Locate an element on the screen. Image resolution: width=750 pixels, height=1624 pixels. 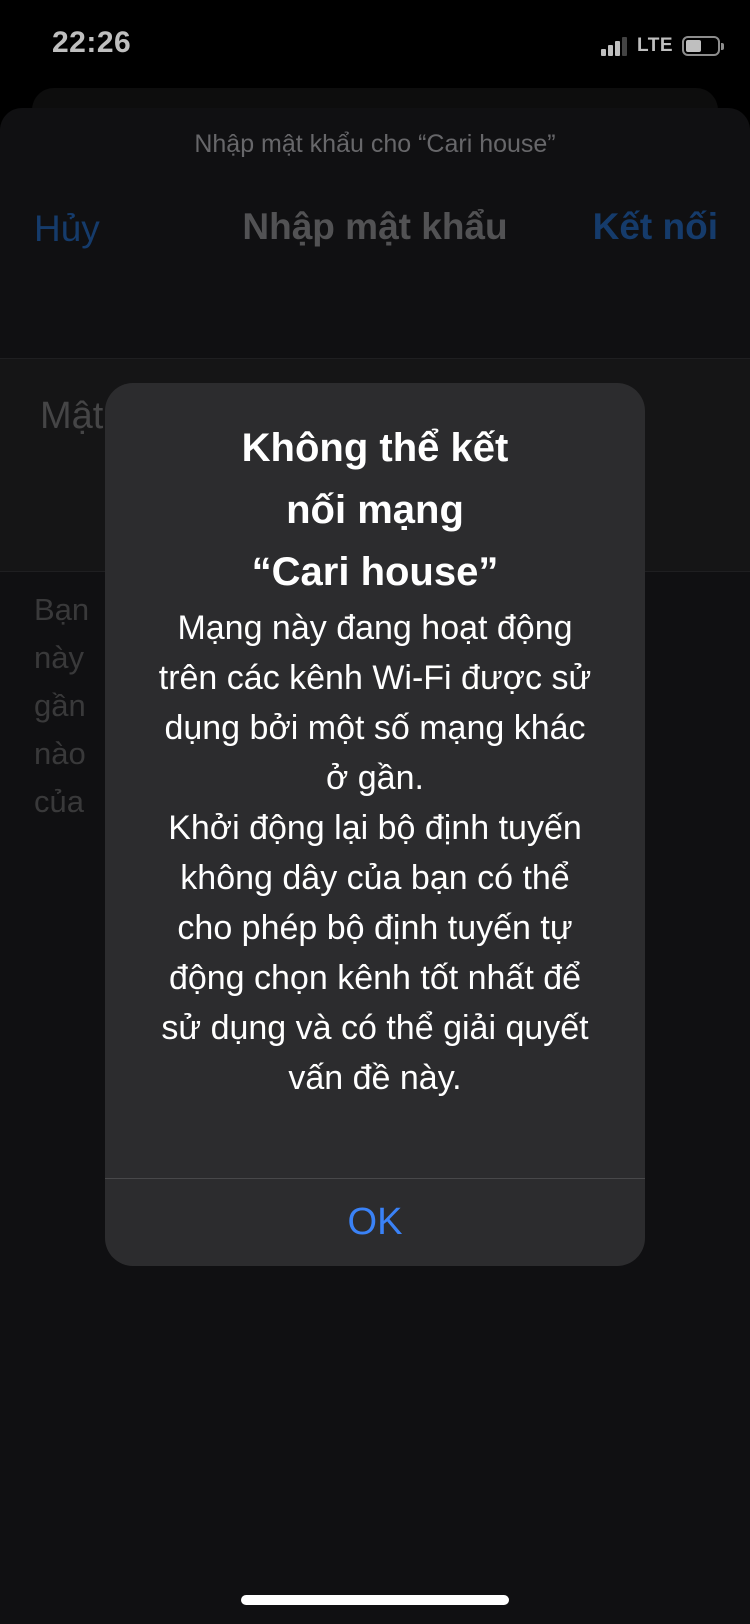
alert-message-line: ở gần. is located at coordinates (375, 778).